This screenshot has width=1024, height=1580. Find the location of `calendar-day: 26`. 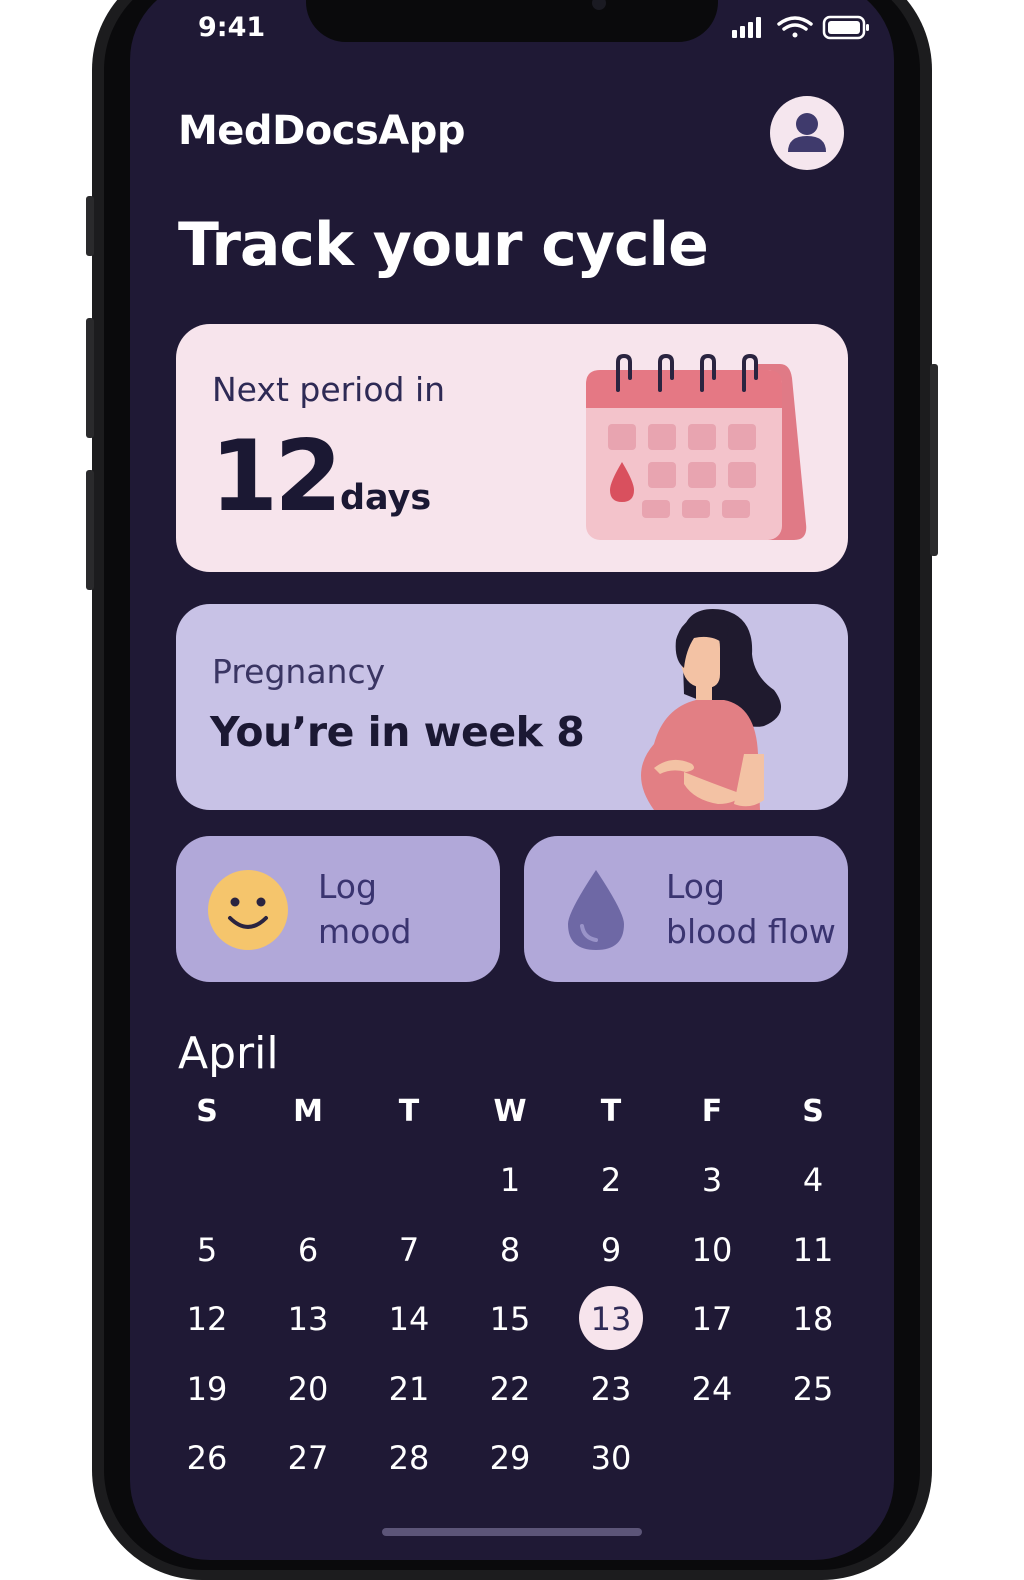

calendar-day: 26 is located at coordinates (207, 1458).